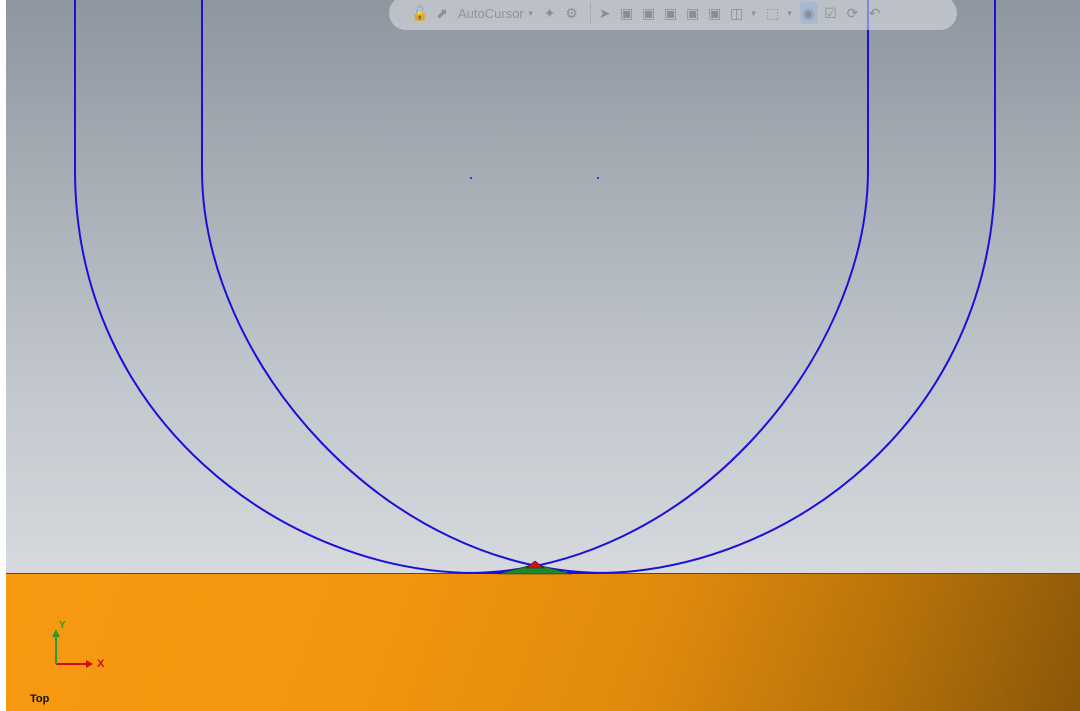 Image resolution: width=1080 pixels, height=711 pixels. Describe the element at coordinates (101, 664) in the screenshot. I see `axis-x-label: X` at that location.